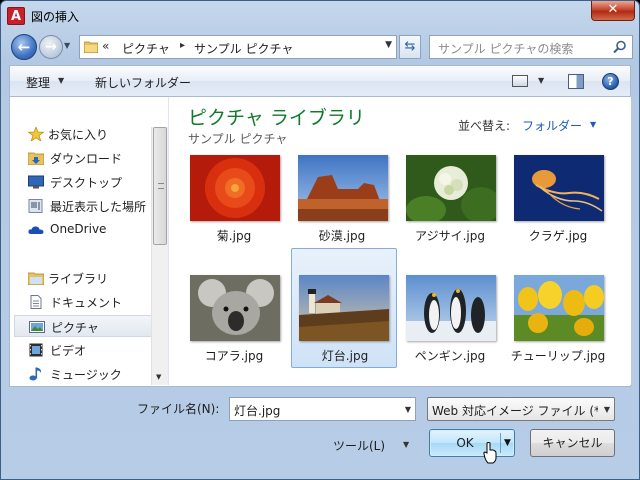 The width and height of the screenshot is (640, 480). I want to click on breadcrumb-pictures: ピクチャ, so click(146, 48).